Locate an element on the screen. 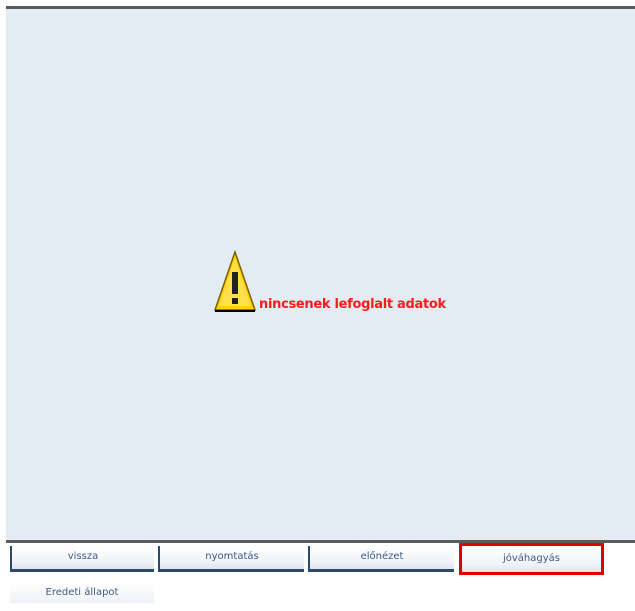  warning-icon is located at coordinates (235, 281).